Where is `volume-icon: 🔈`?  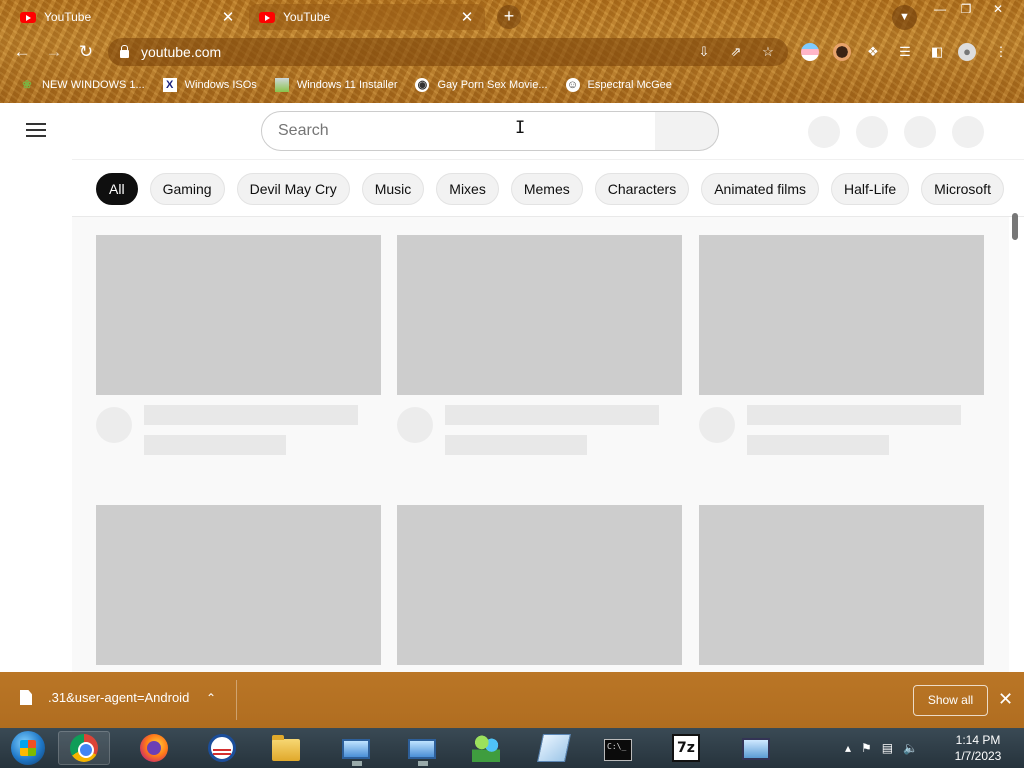 volume-icon: 🔈 is located at coordinates (910, 748).